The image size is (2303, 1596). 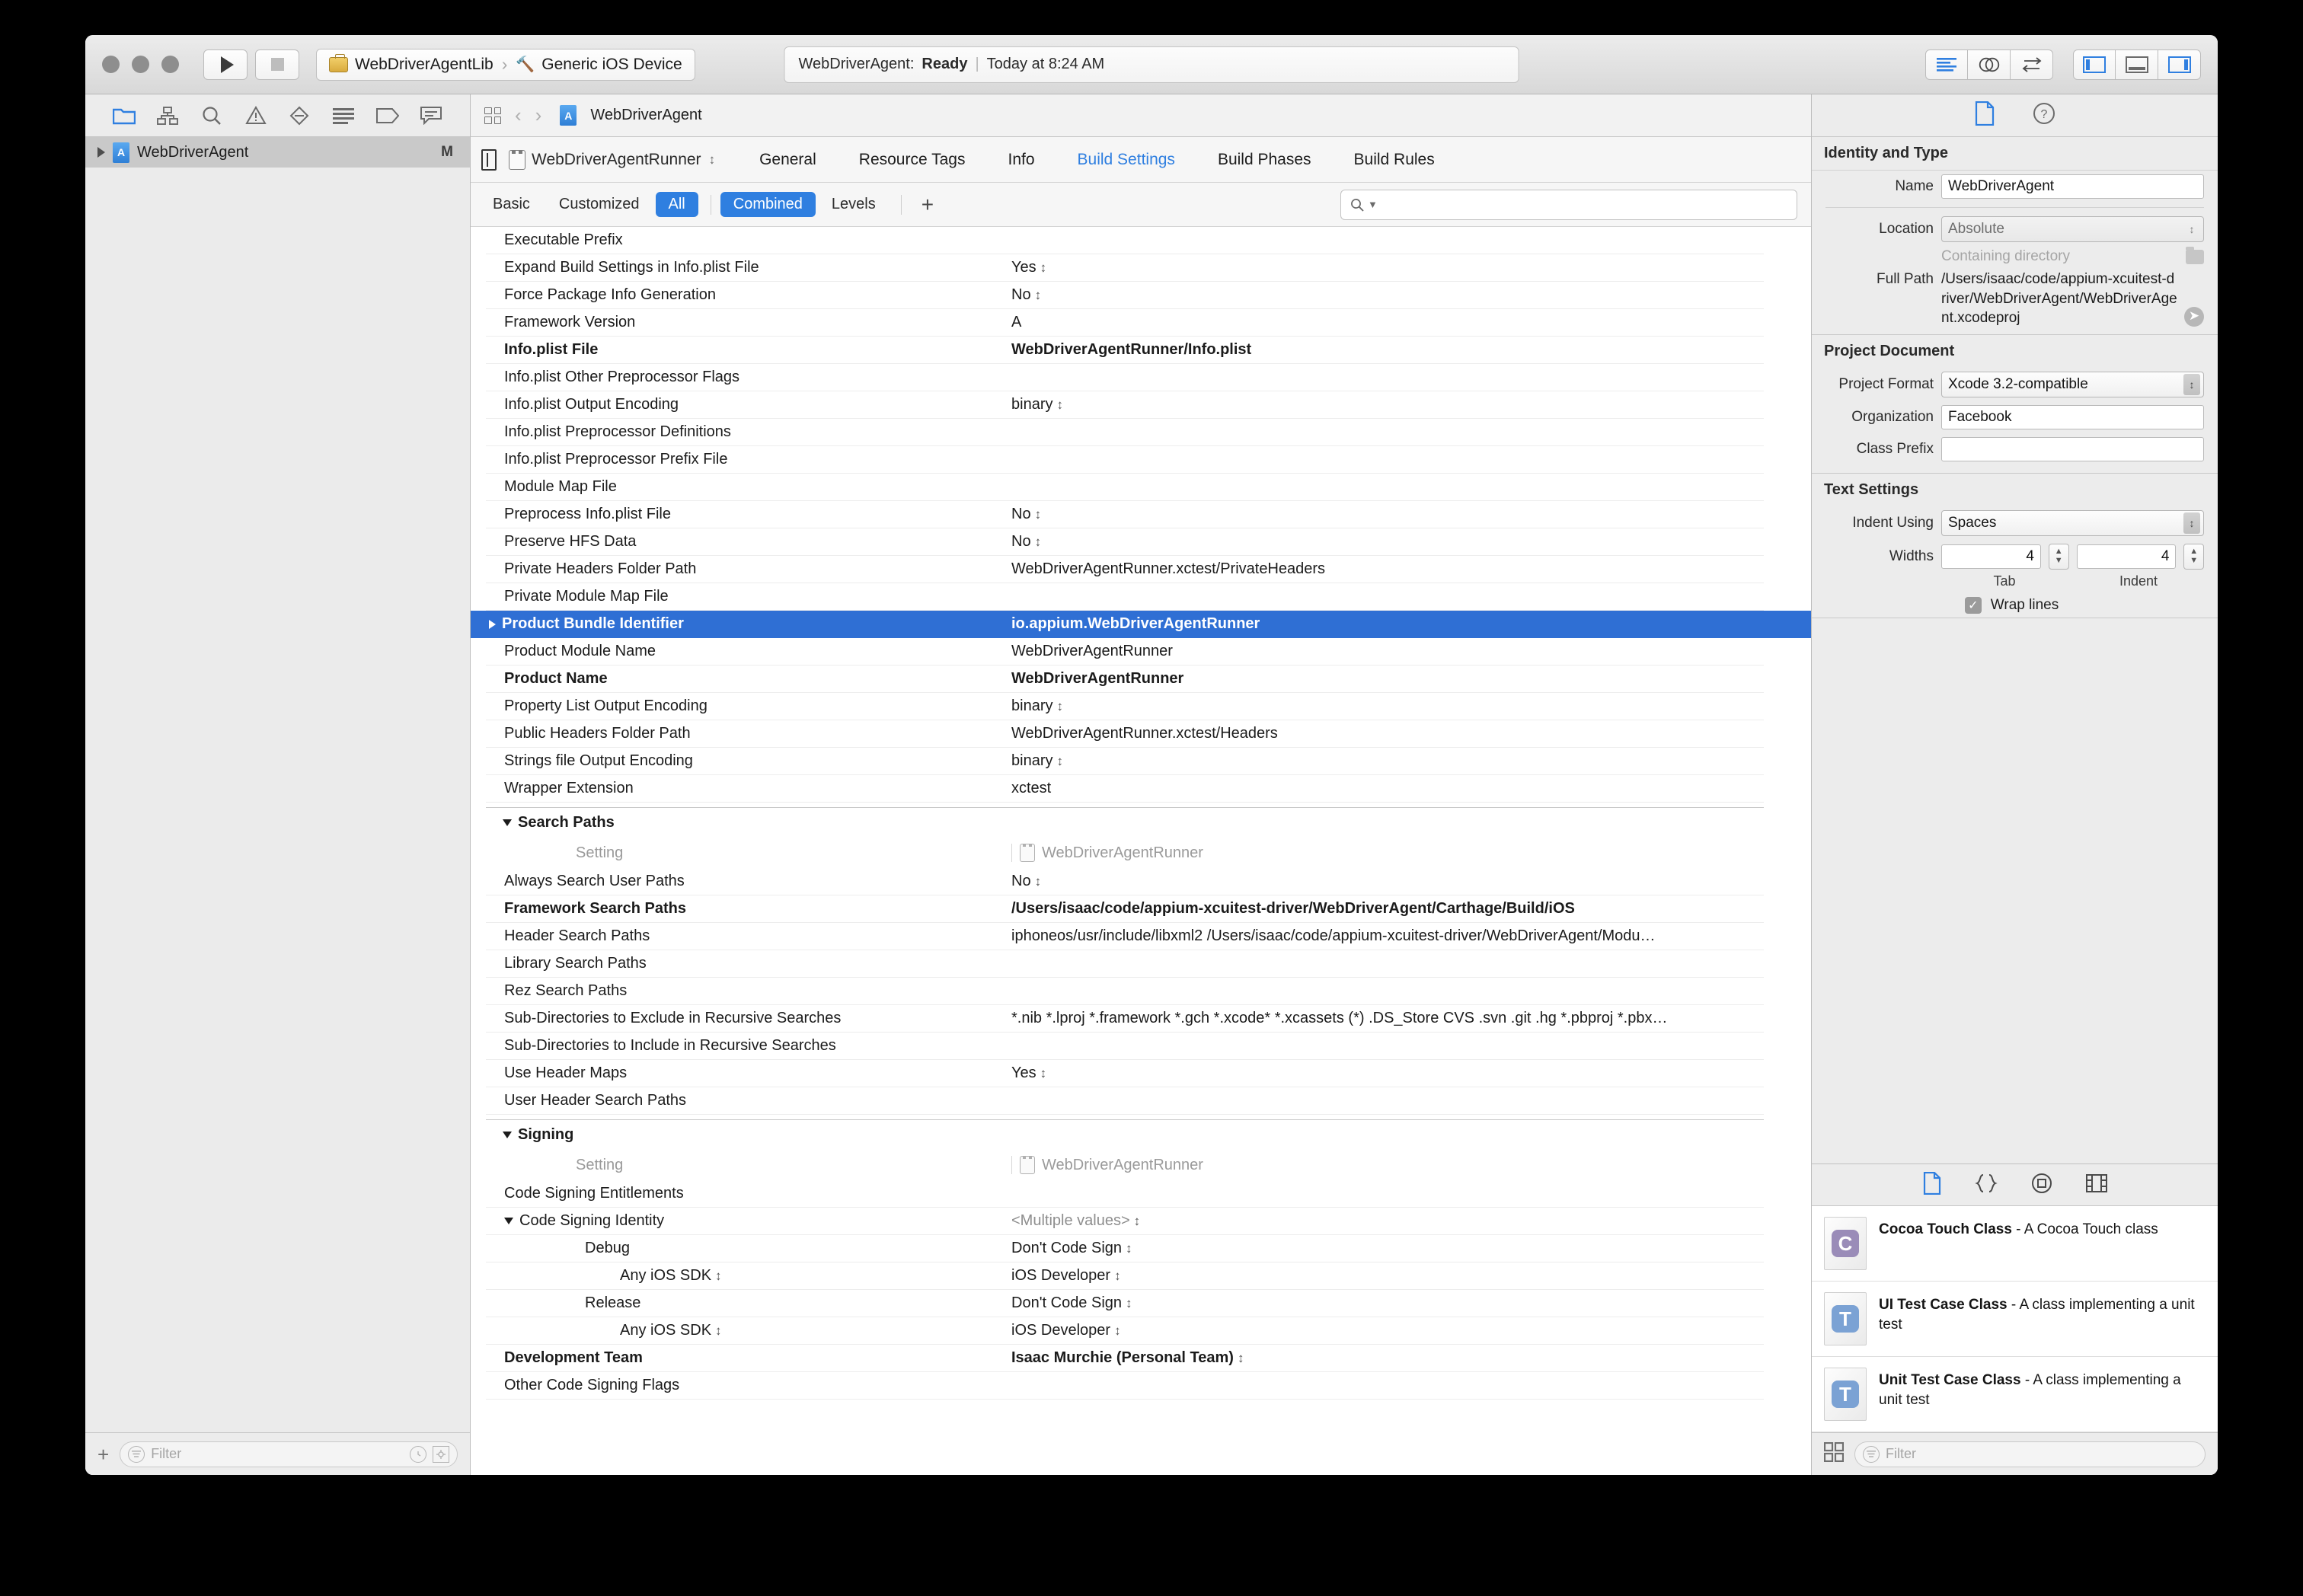 What do you see at coordinates (1125, 679) in the screenshot?
I see `table-row: Product Name WebDriverAgentRunner` at bounding box center [1125, 679].